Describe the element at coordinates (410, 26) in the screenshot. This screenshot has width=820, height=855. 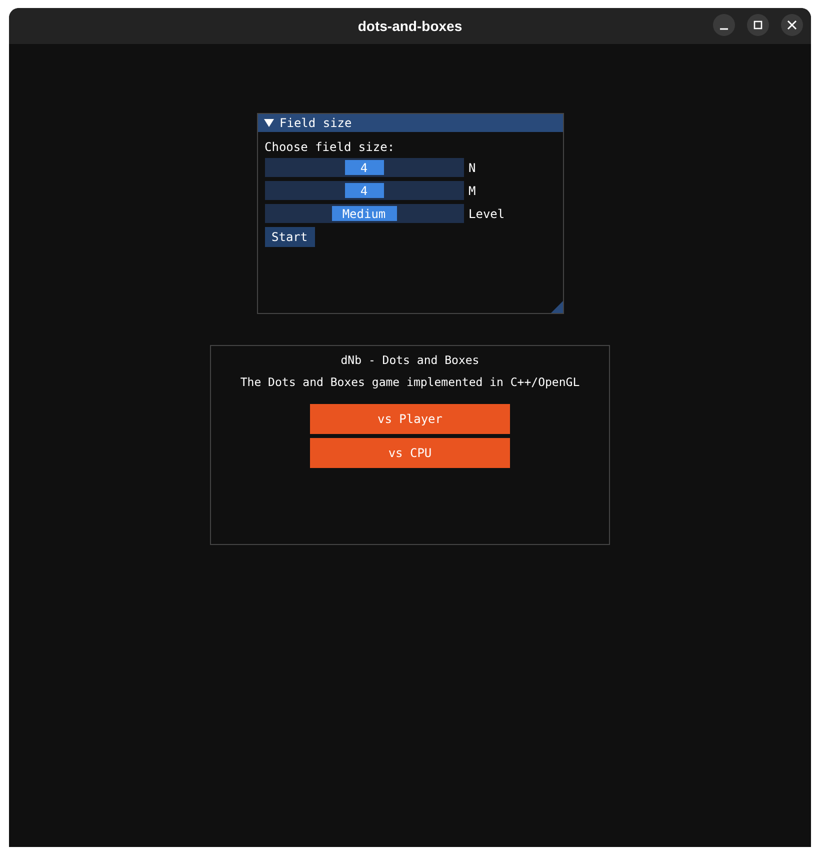
I see `window-title: dots-and-boxes` at that location.